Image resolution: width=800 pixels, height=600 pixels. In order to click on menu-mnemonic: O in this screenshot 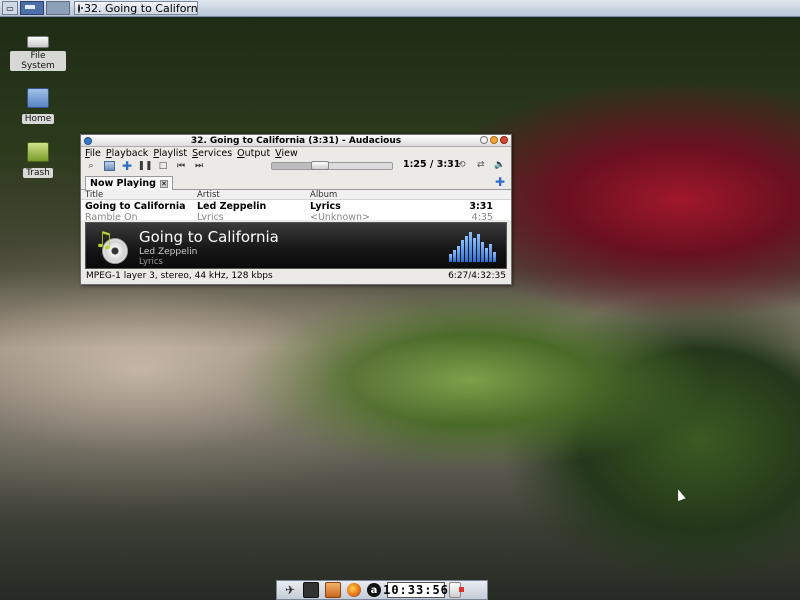, I will do `click(241, 153)`.